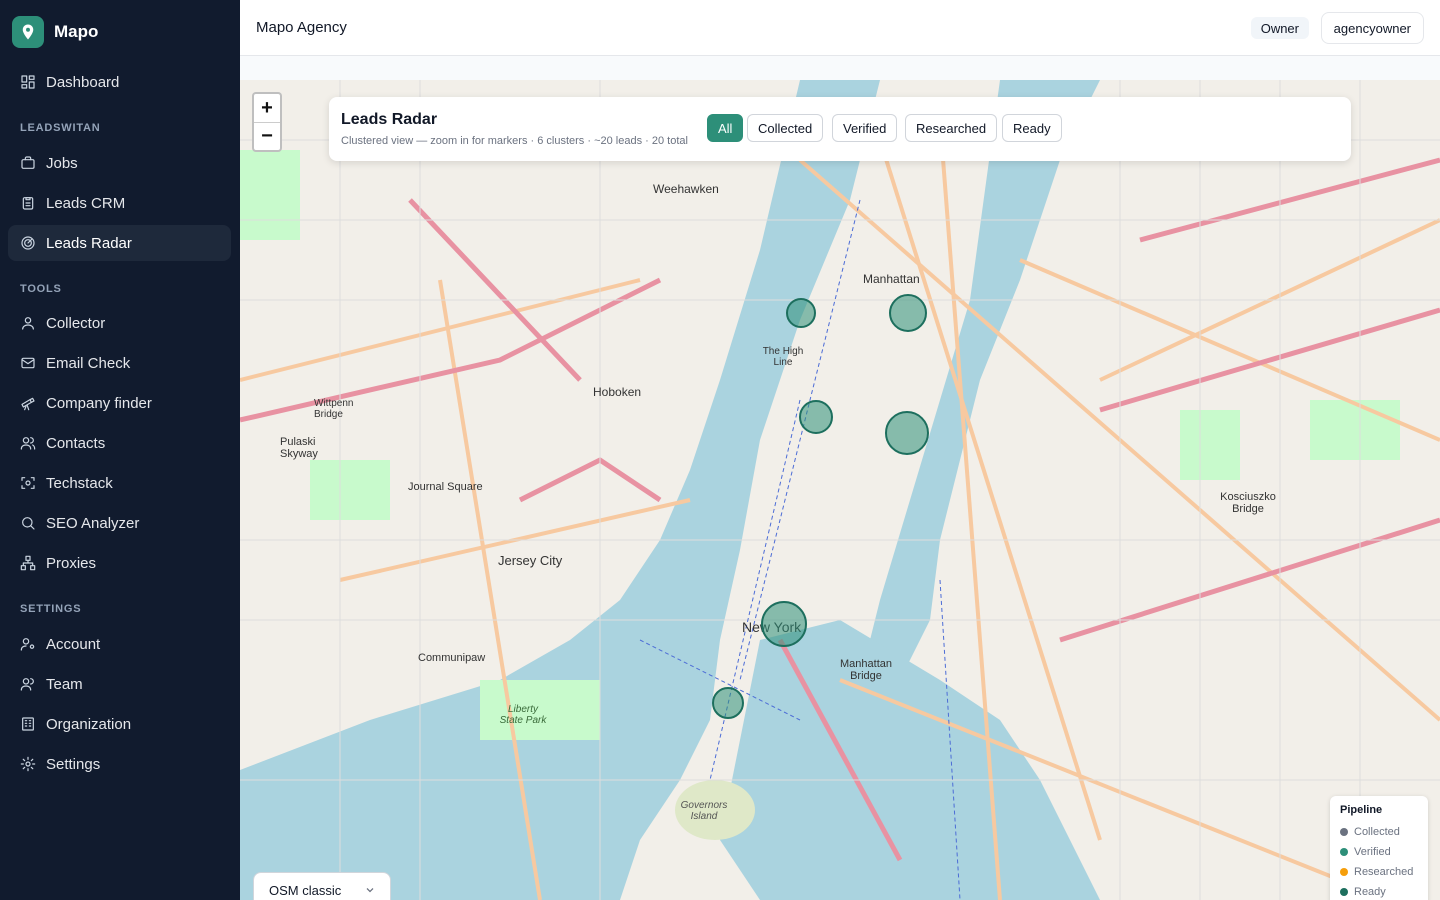 The width and height of the screenshot is (1440, 900). What do you see at coordinates (28, 644) in the screenshot?
I see `user-key-icon` at bounding box center [28, 644].